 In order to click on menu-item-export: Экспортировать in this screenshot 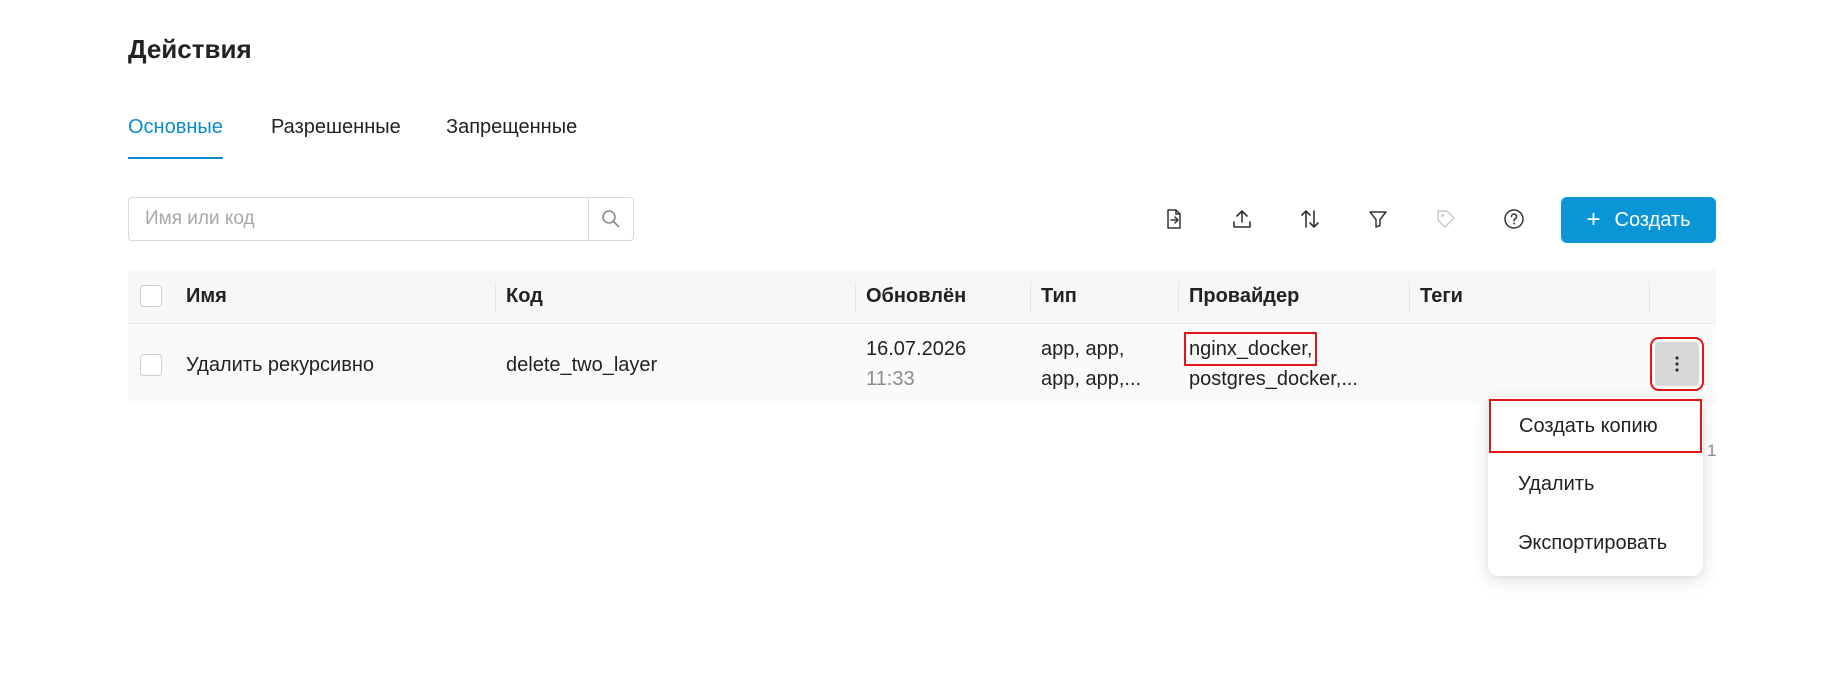, I will do `click(1595, 543)`.